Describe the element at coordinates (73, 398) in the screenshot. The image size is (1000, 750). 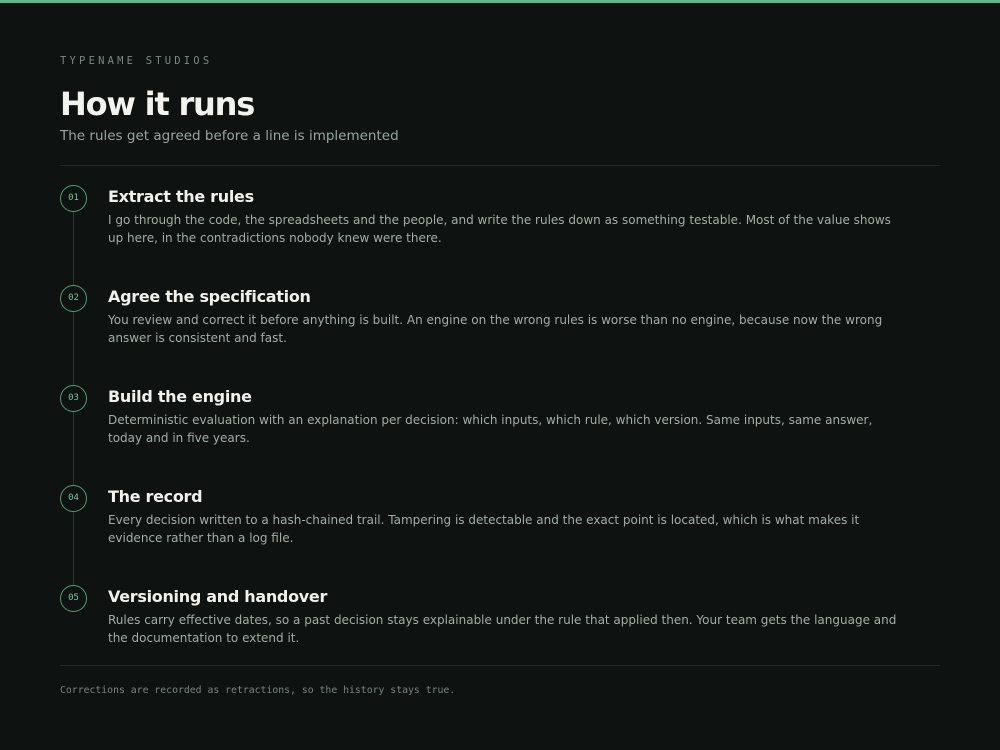
I see `step-number-badge: 03` at that location.